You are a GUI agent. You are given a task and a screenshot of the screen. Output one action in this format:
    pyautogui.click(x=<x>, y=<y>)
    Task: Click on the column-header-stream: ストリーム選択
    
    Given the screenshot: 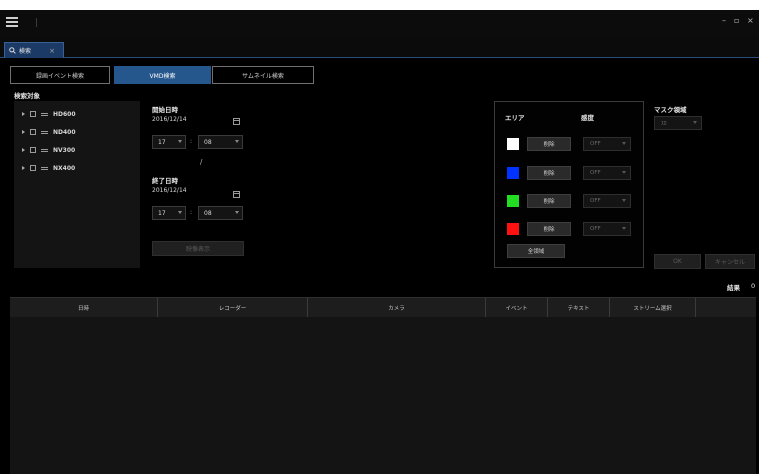 What is the action you would take?
    pyautogui.click(x=653, y=308)
    